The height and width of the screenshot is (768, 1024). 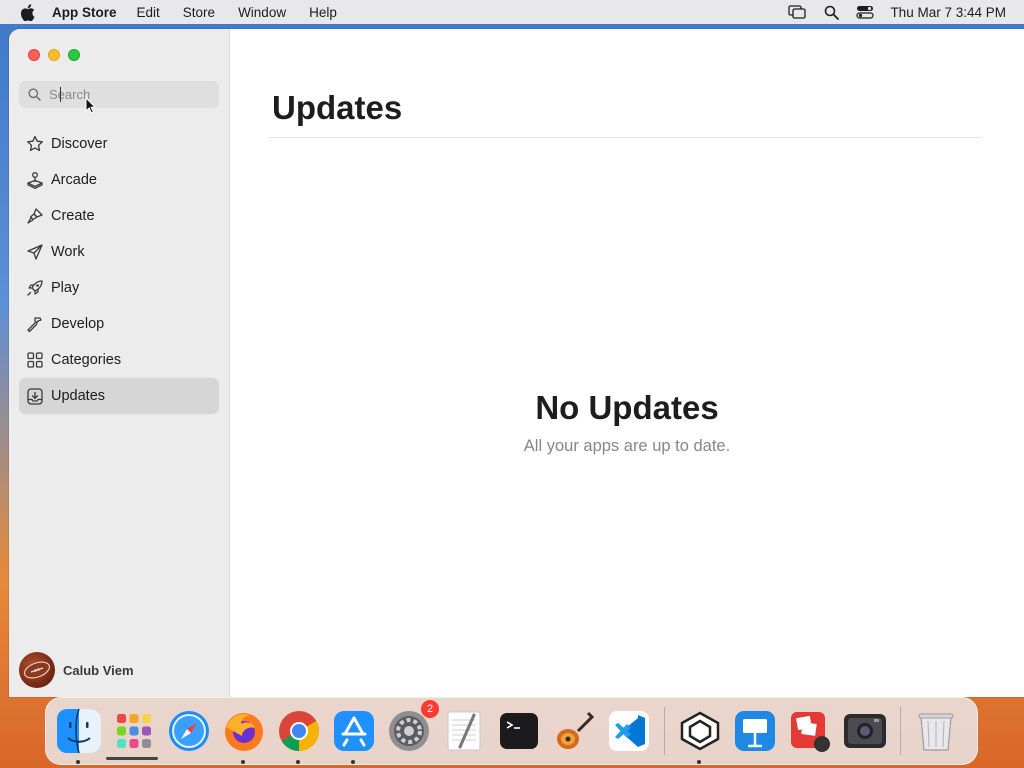 I want to click on dock-app-garageband, so click(x=574, y=731).